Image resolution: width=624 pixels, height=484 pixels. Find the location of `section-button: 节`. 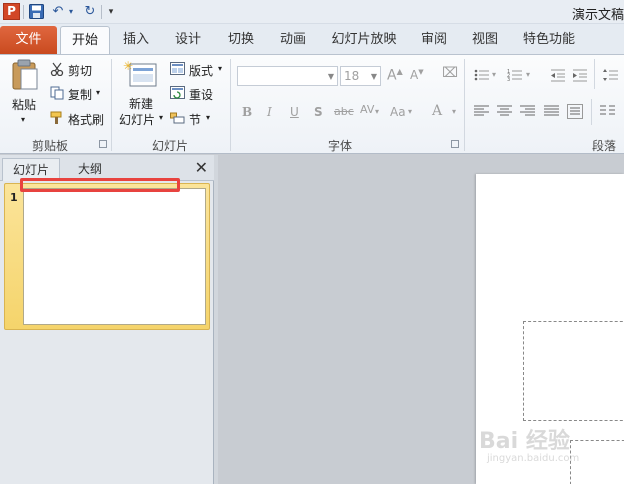

section-button: 节 is located at coordinates (195, 119).